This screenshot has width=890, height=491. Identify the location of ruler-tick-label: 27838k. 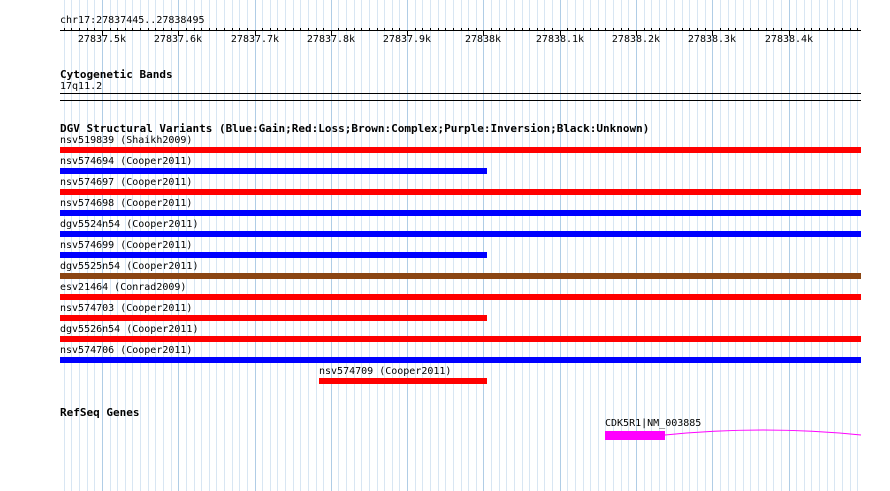
(483, 39).